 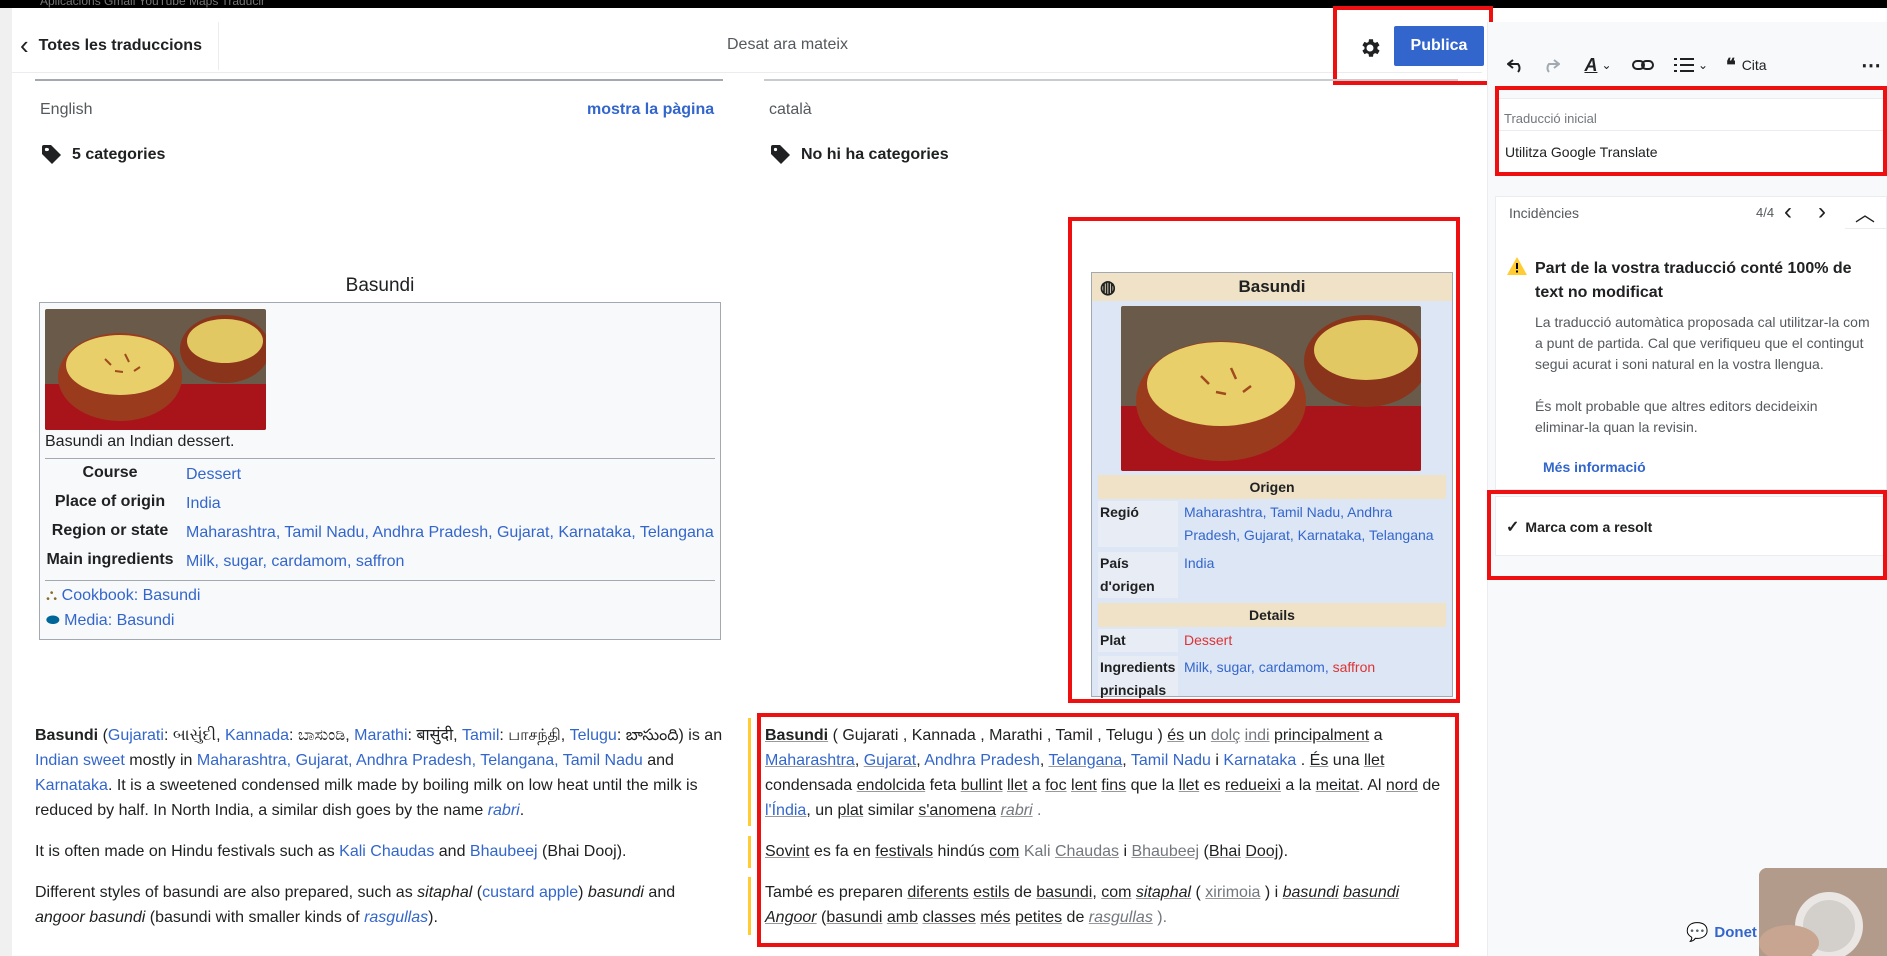 I want to click on text: Basundi, so click(x=797, y=735).